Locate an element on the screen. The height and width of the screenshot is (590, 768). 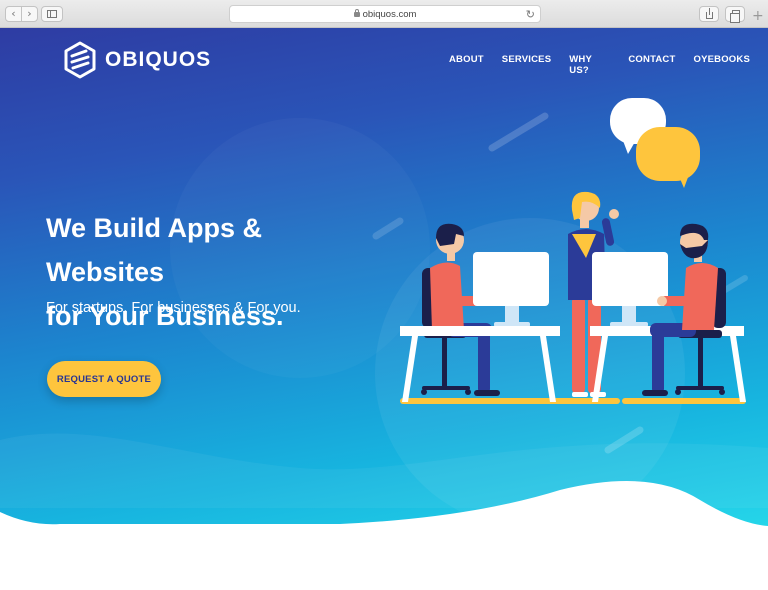
back-button: ‹ is located at coordinates (13, 14).